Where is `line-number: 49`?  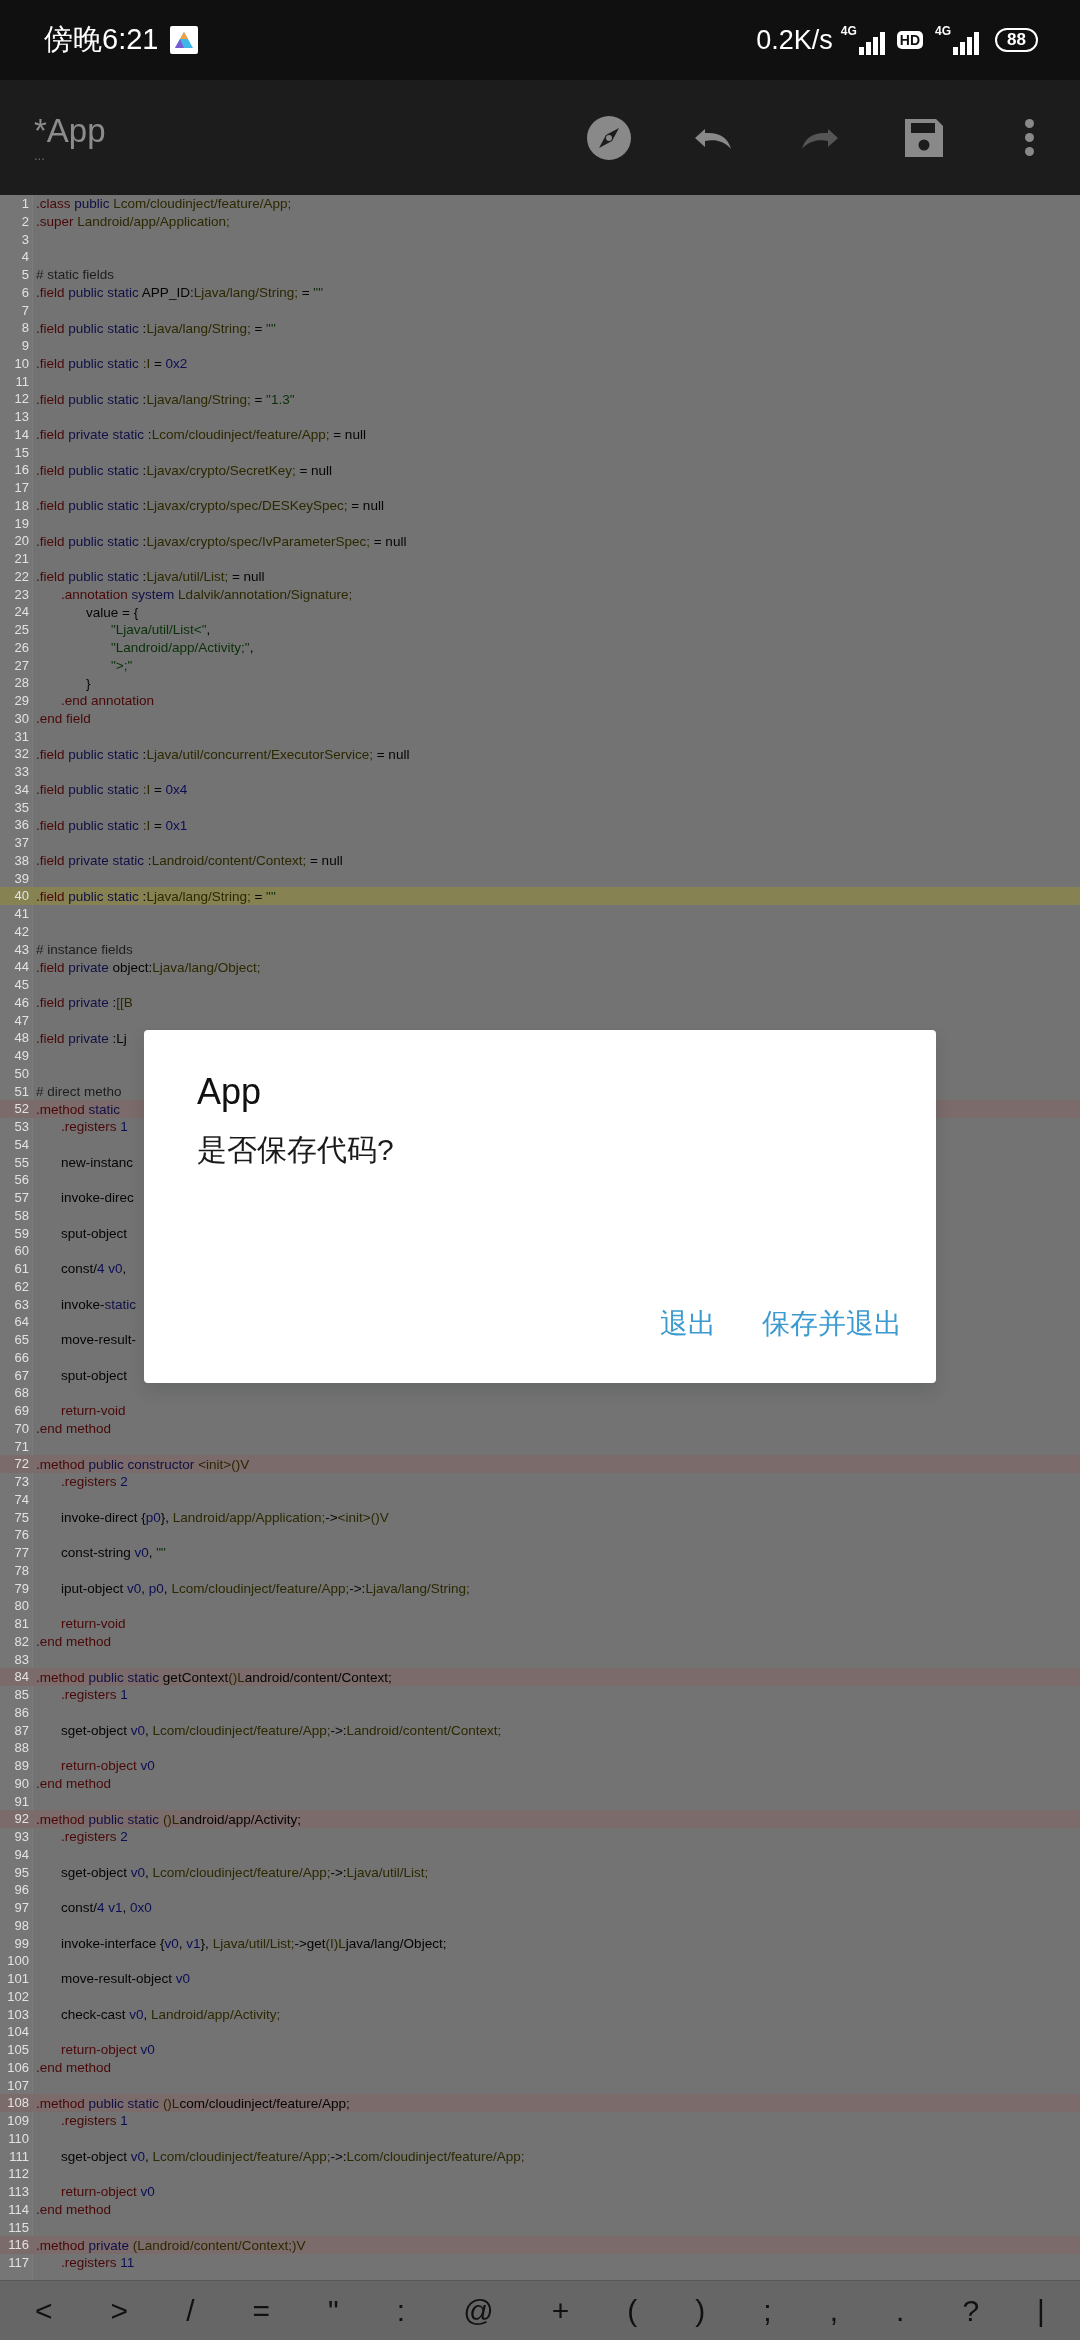 line-number: 49 is located at coordinates (21, 1056).